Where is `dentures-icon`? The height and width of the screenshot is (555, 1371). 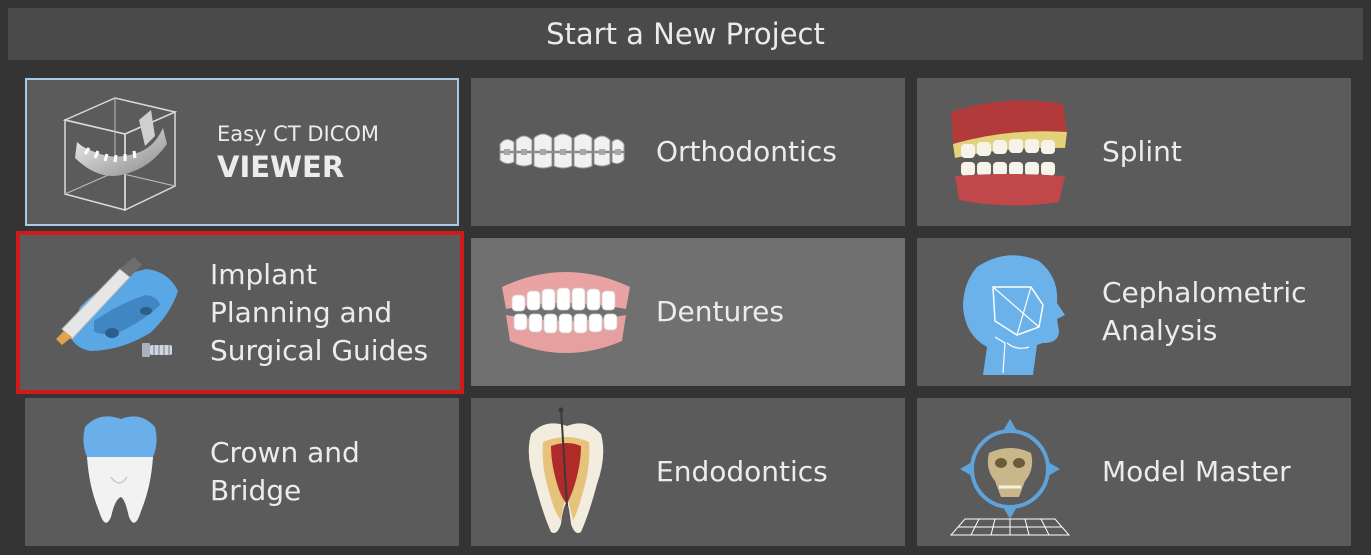 dentures-icon is located at coordinates (566, 312).